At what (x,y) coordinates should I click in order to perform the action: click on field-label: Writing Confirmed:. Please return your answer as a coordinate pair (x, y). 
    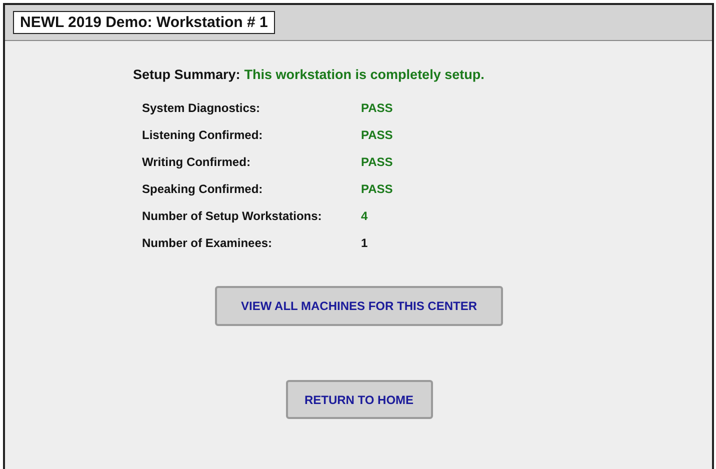
    Looking at the image, I should click on (197, 162).